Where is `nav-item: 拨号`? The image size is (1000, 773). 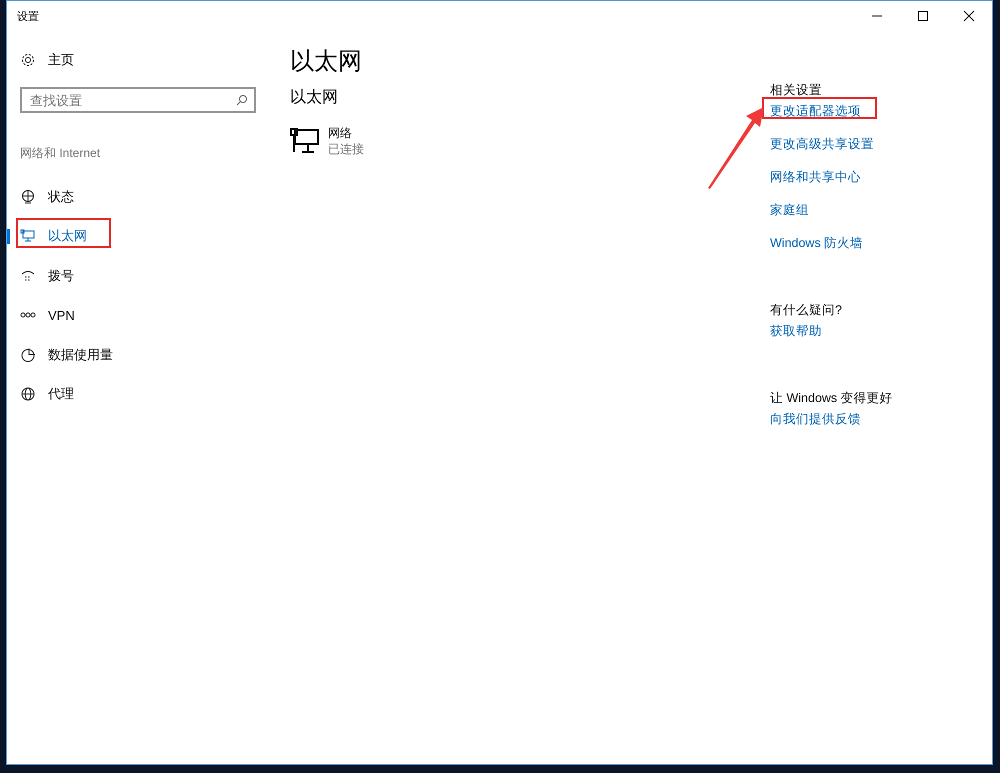 nav-item: 拨号 is located at coordinates (148, 276).